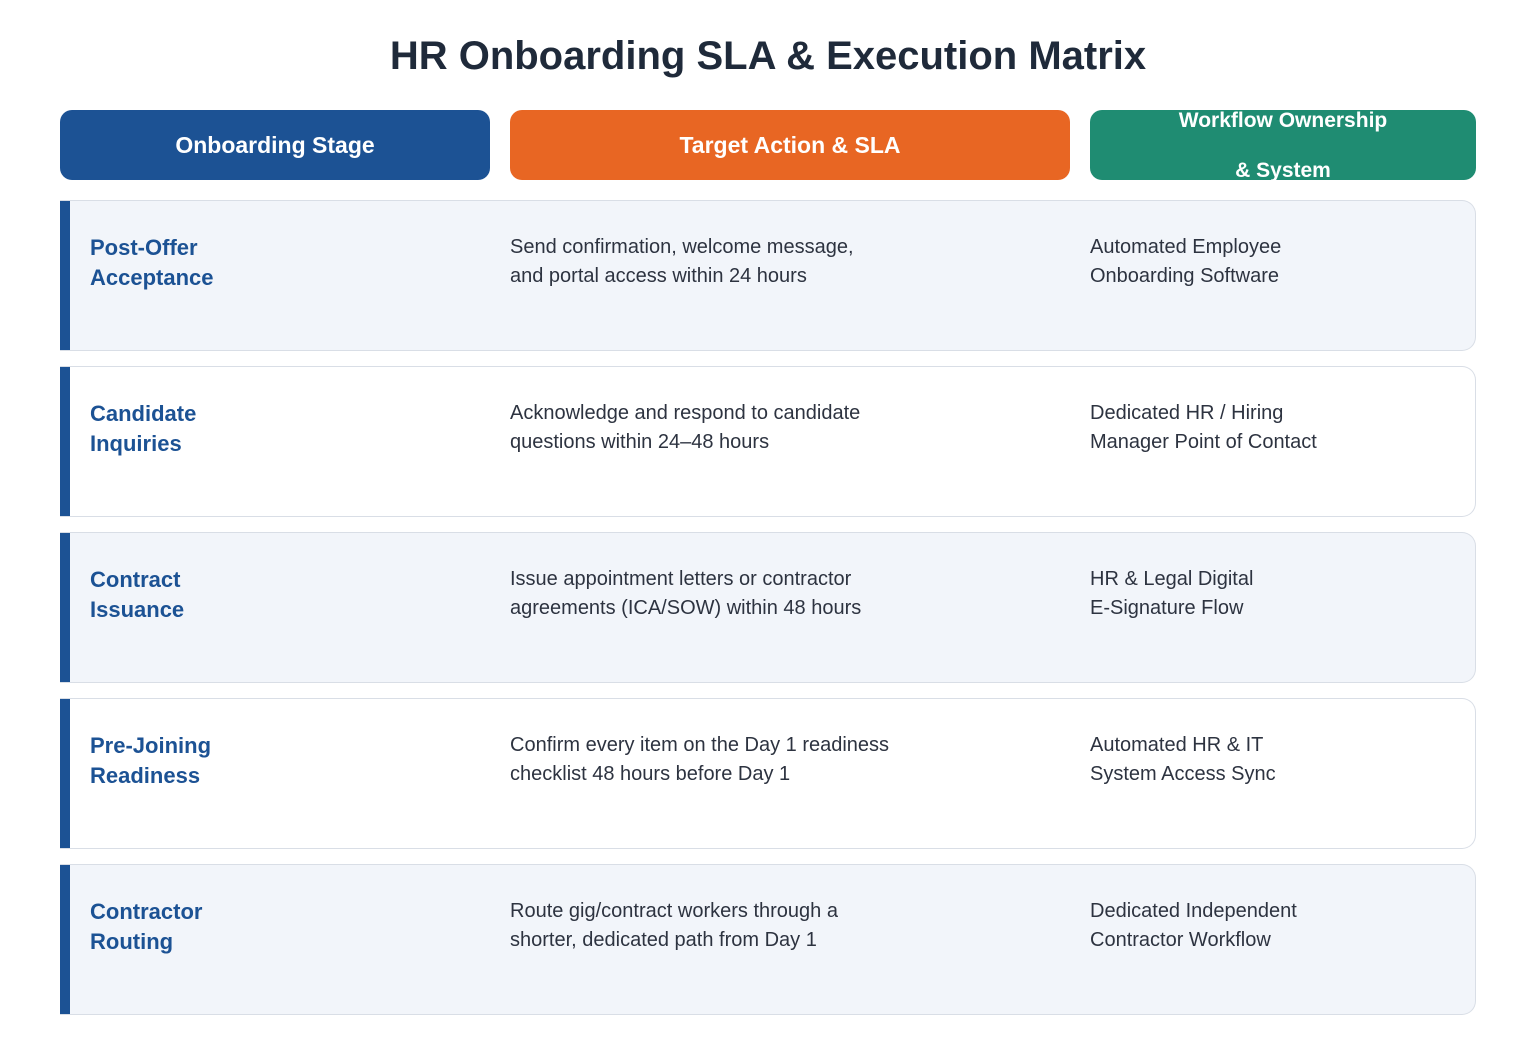 The image size is (1536, 1050). What do you see at coordinates (1185, 276) in the screenshot?
I see `owner-line: Onboarding Software` at bounding box center [1185, 276].